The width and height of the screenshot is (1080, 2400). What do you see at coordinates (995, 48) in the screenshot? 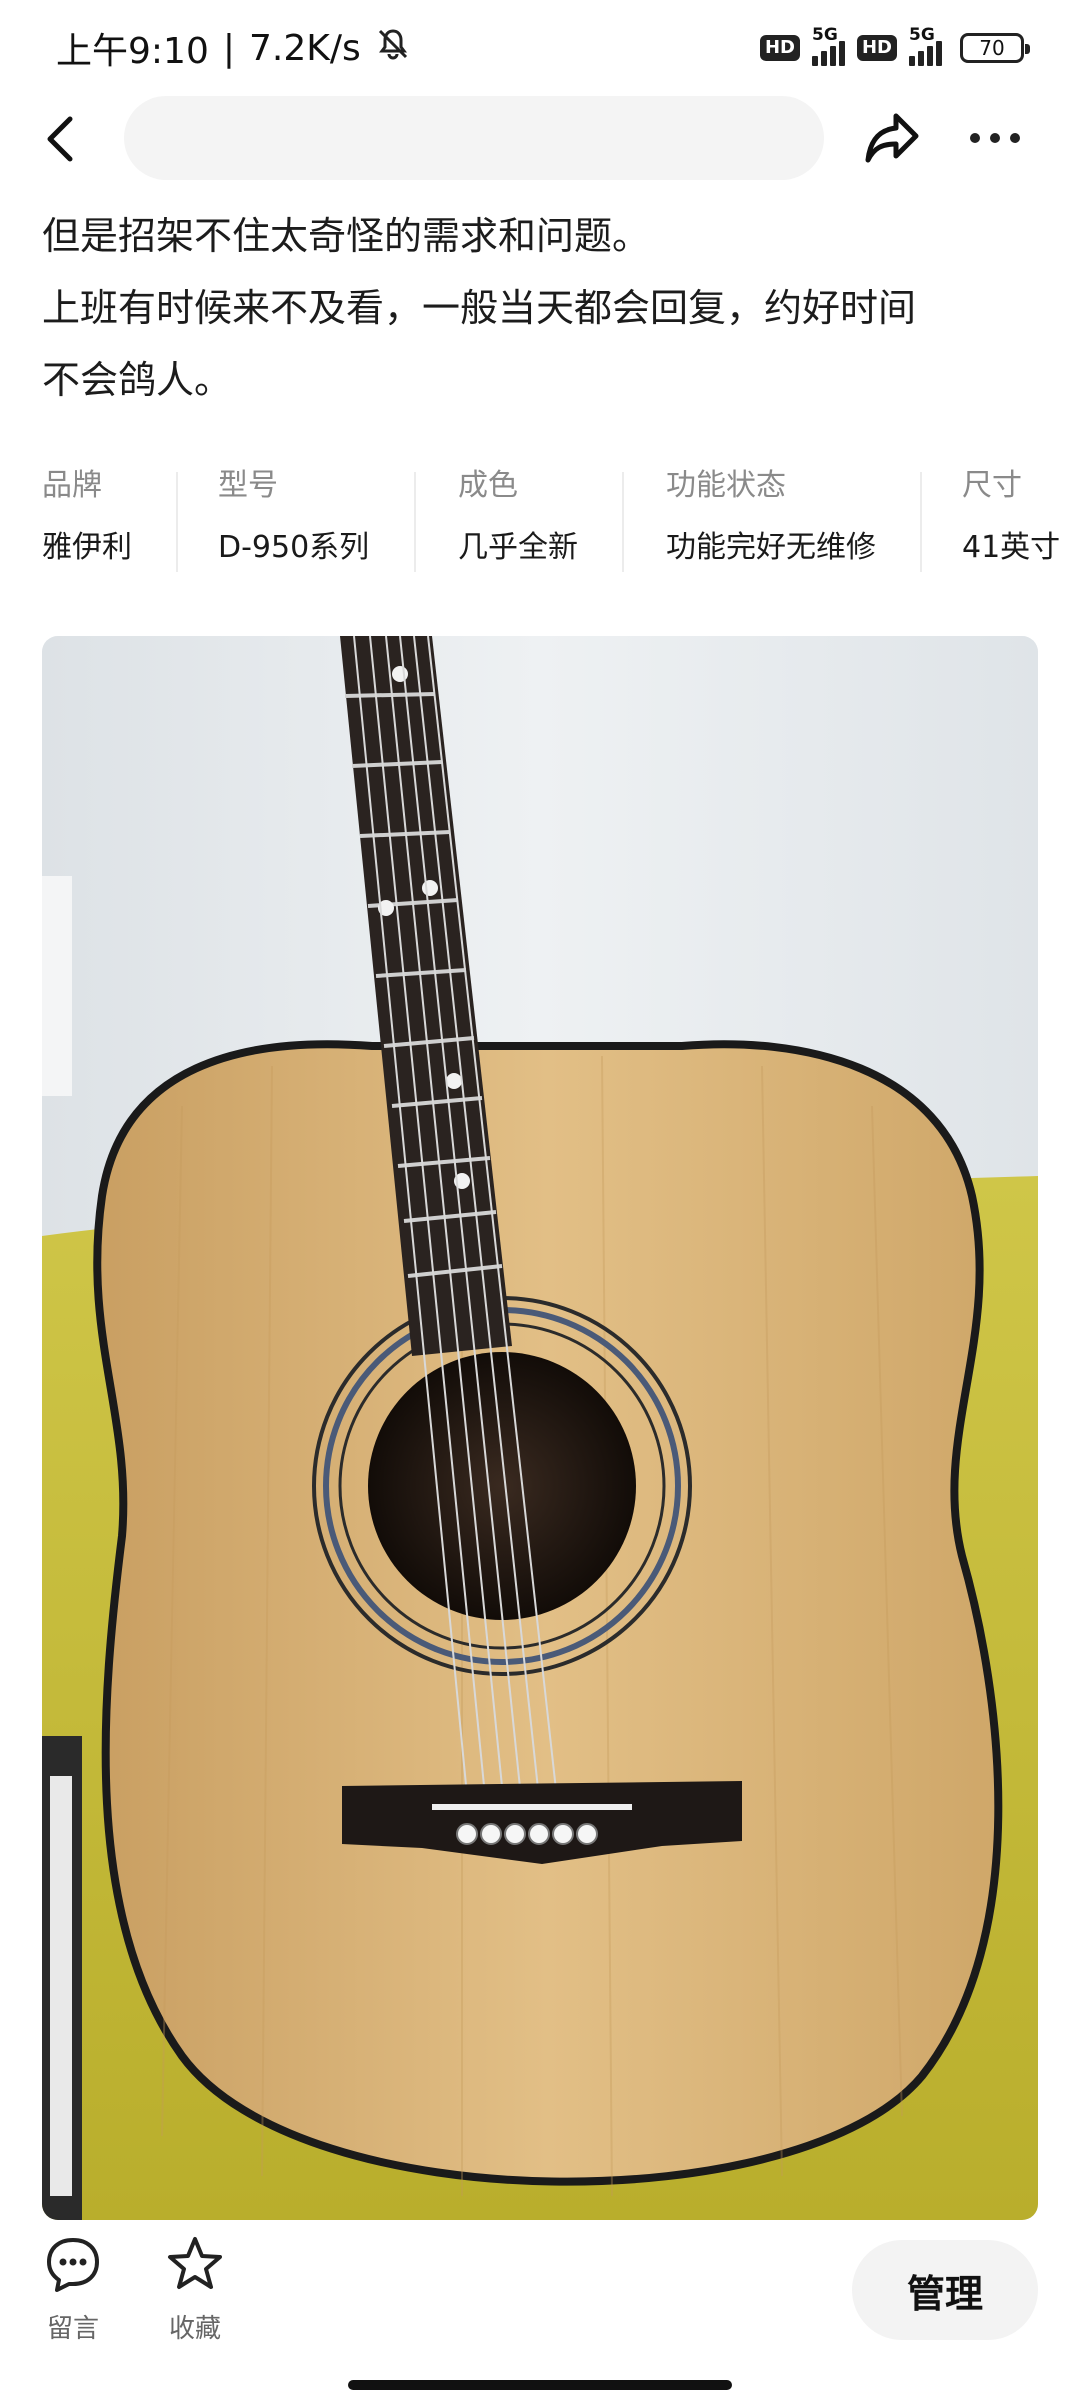
I see `battery-indicator: 70` at bounding box center [995, 48].